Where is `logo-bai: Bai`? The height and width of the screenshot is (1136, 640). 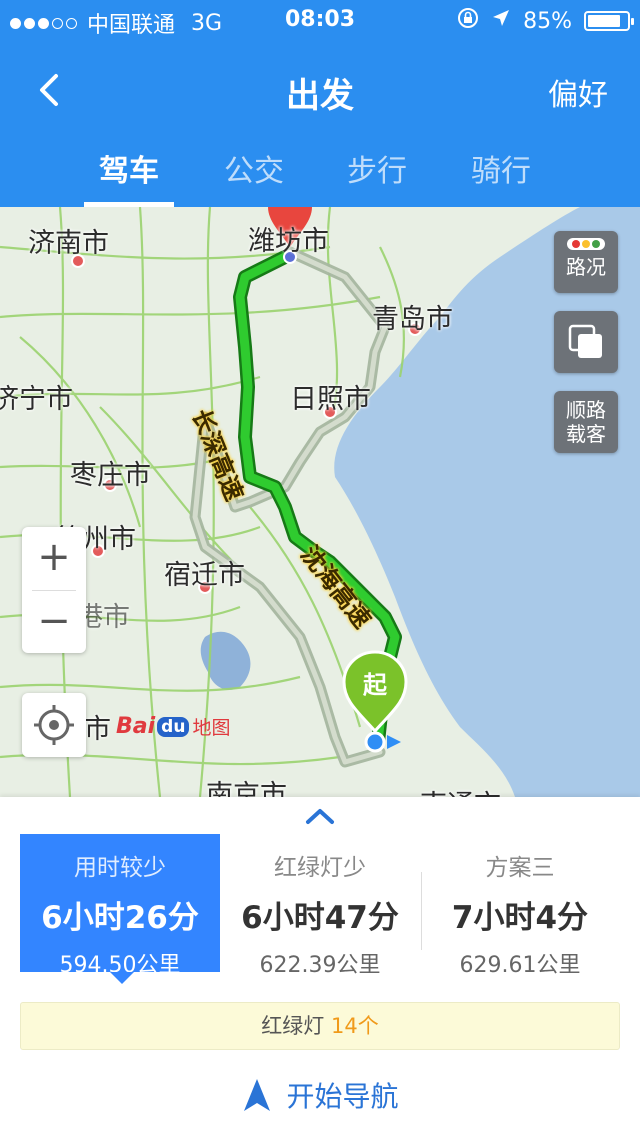 logo-bai: Bai is located at coordinates (136, 726).